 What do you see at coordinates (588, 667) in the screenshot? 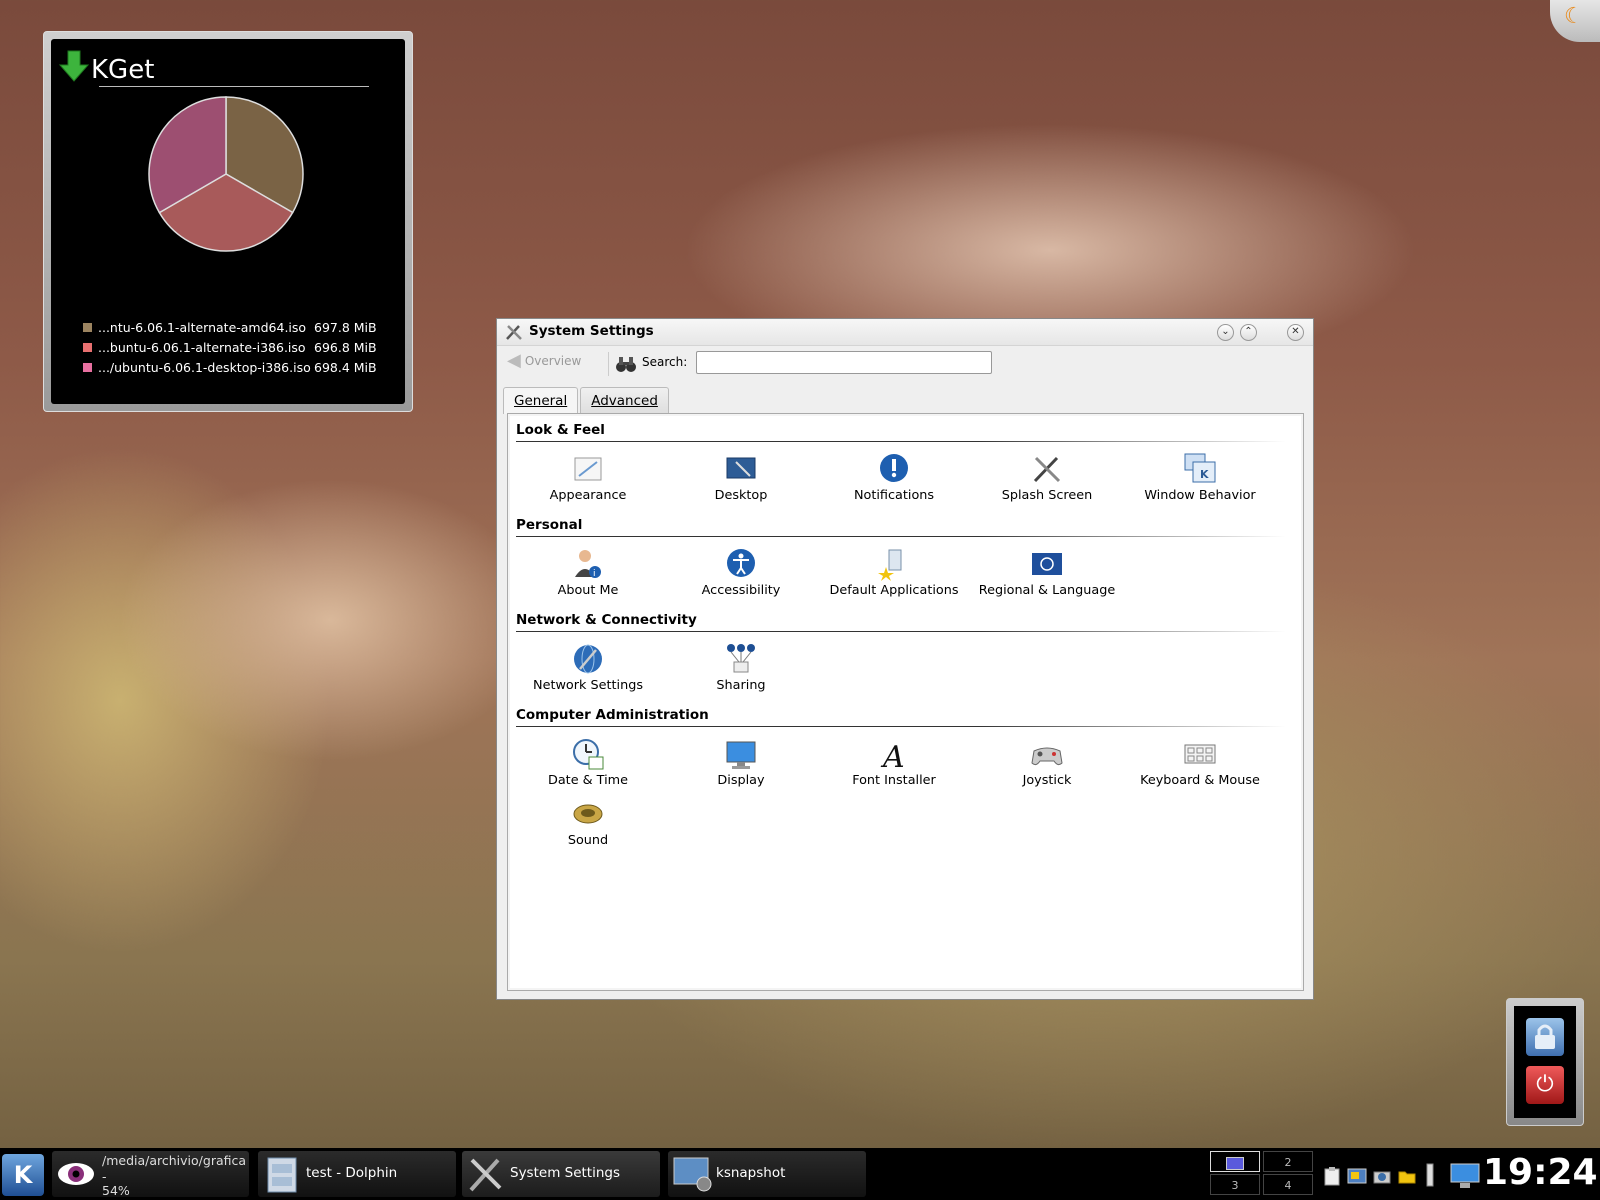
I see `module-network-settings: Network Settings` at bounding box center [588, 667].